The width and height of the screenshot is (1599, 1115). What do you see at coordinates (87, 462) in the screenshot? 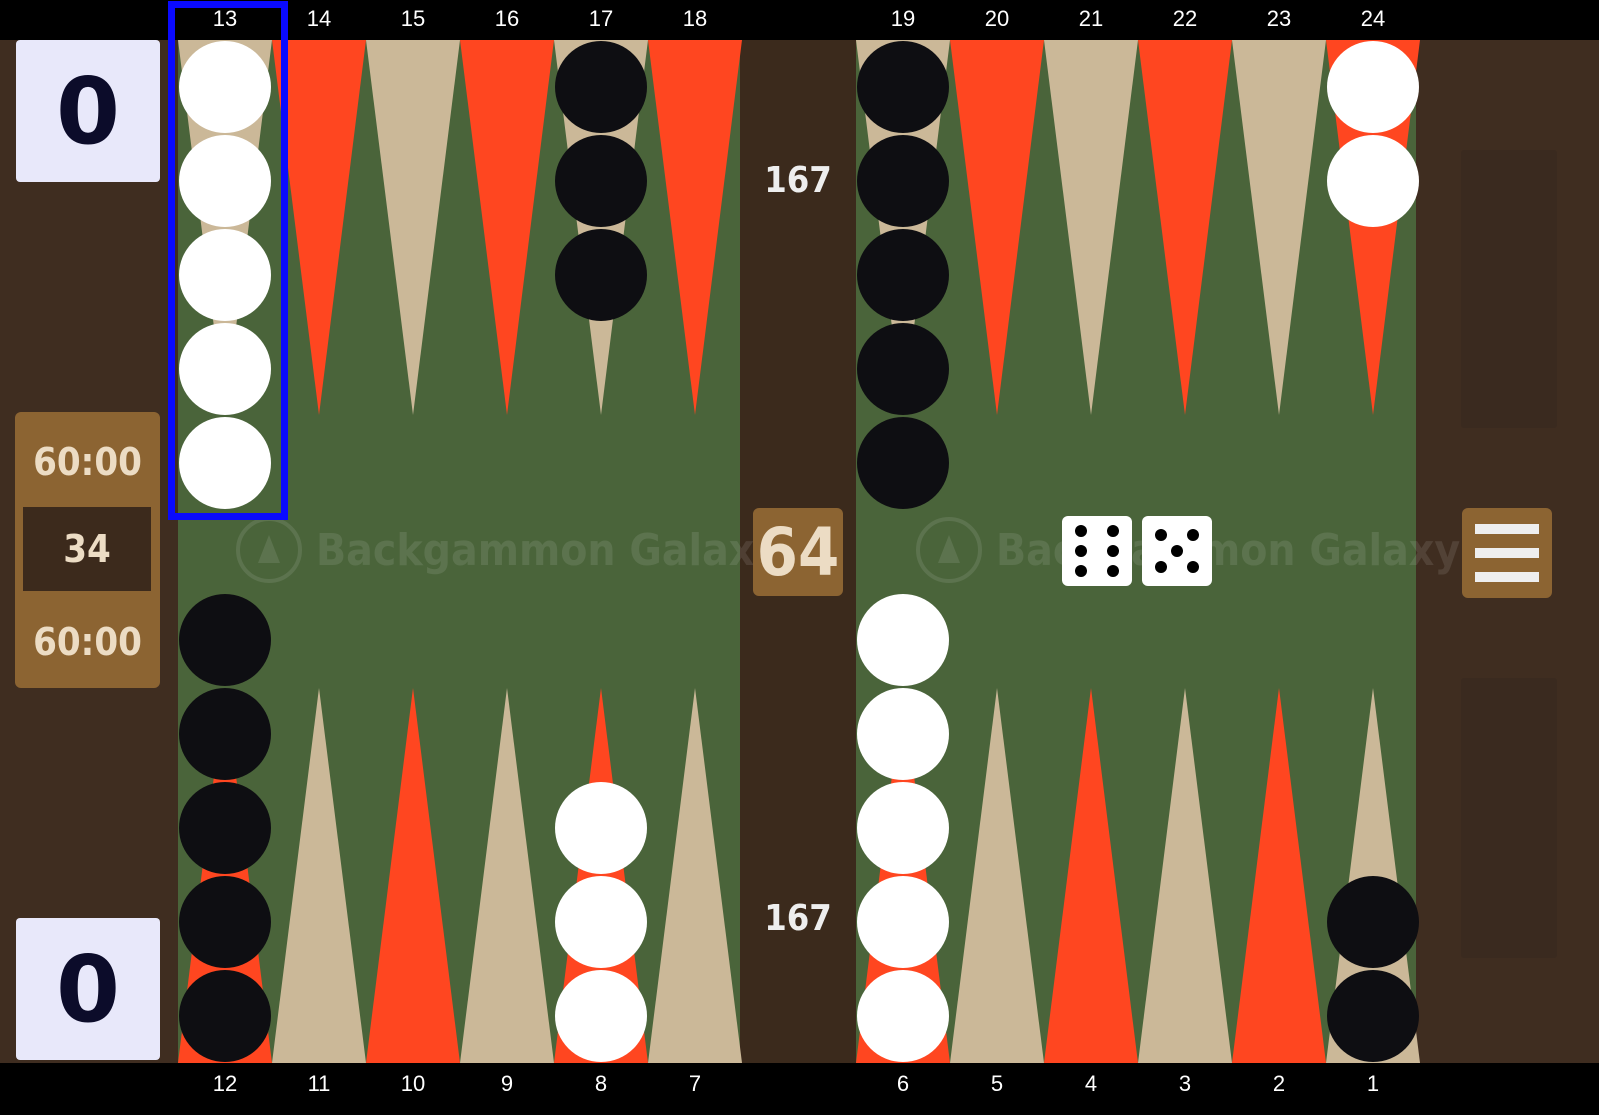
I see `clock-top: 60:00` at bounding box center [87, 462].